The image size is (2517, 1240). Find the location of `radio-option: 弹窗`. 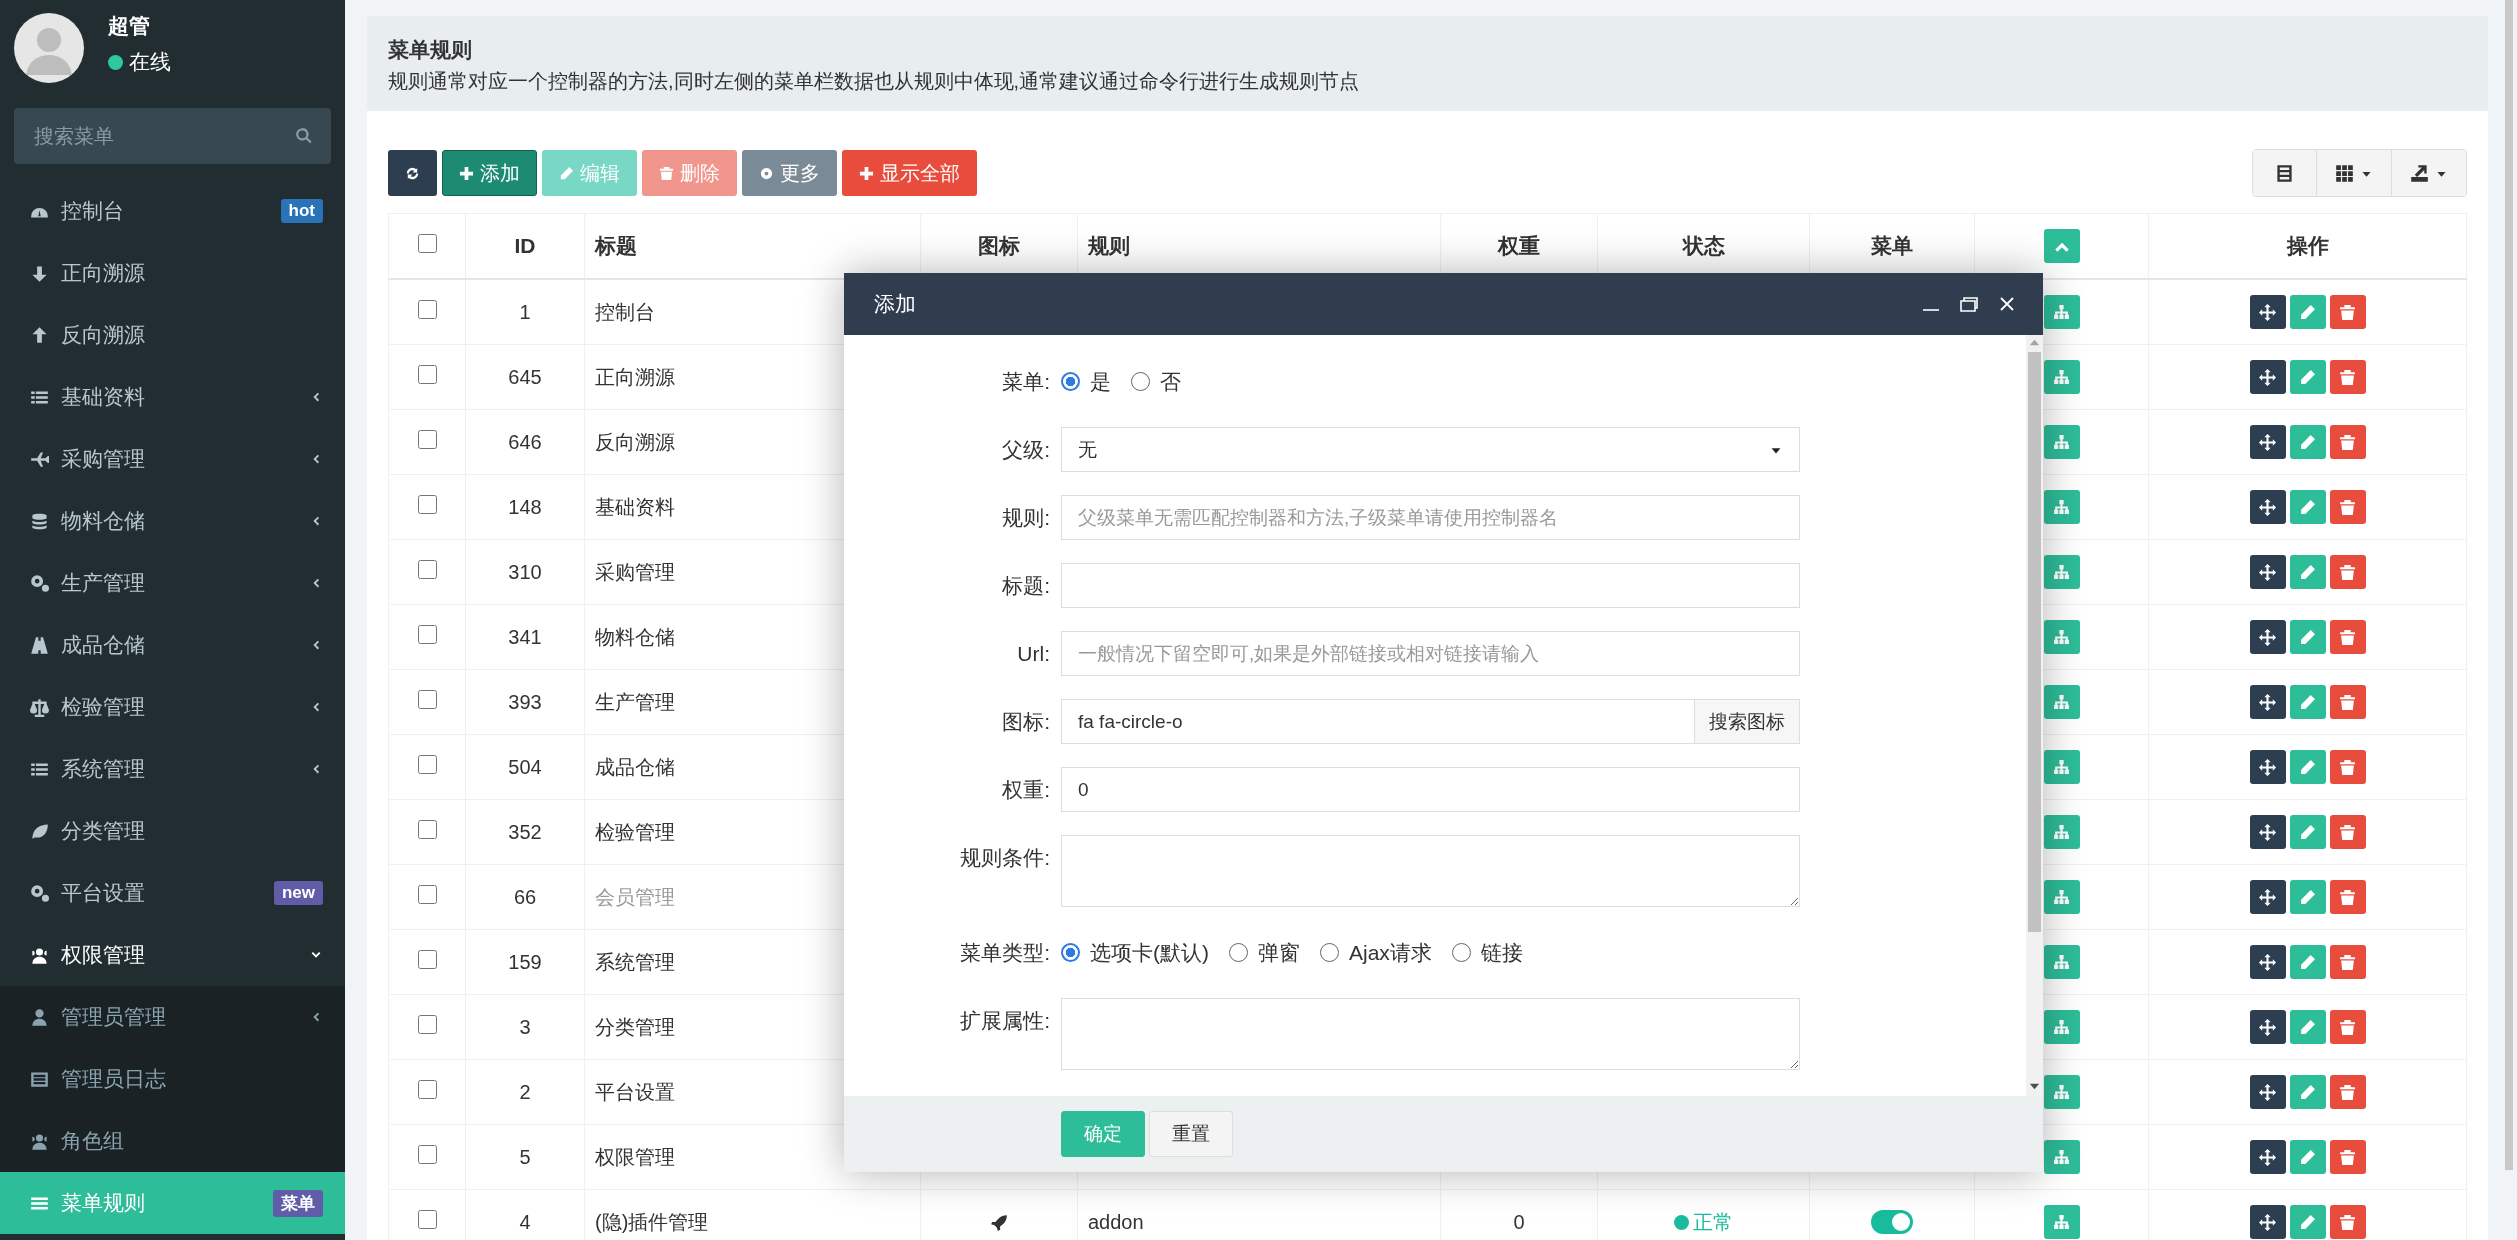

radio-option: 弹窗 is located at coordinates (1264, 952).